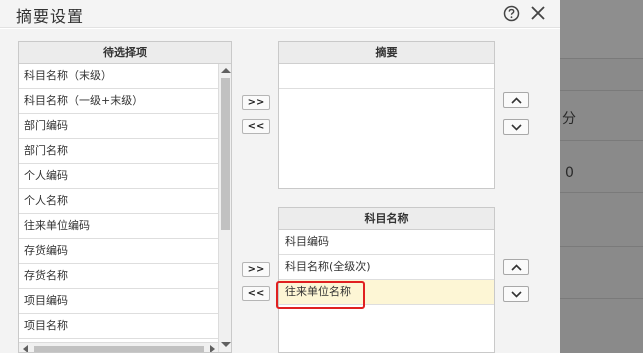  I want to click on dialog-header: 摘要设置, so click(280, 14).